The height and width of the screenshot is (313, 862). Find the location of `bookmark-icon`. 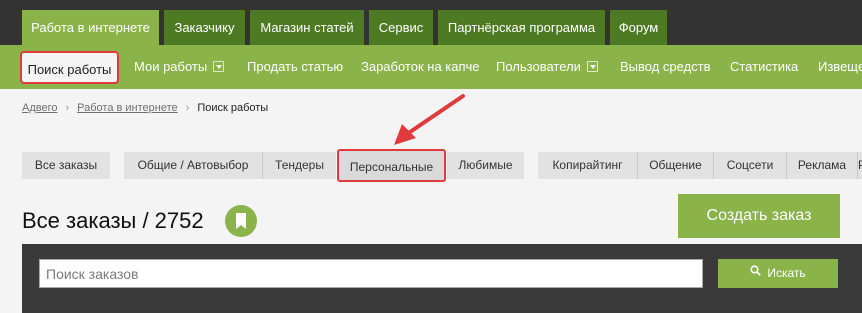

bookmark-icon is located at coordinates (241, 221).